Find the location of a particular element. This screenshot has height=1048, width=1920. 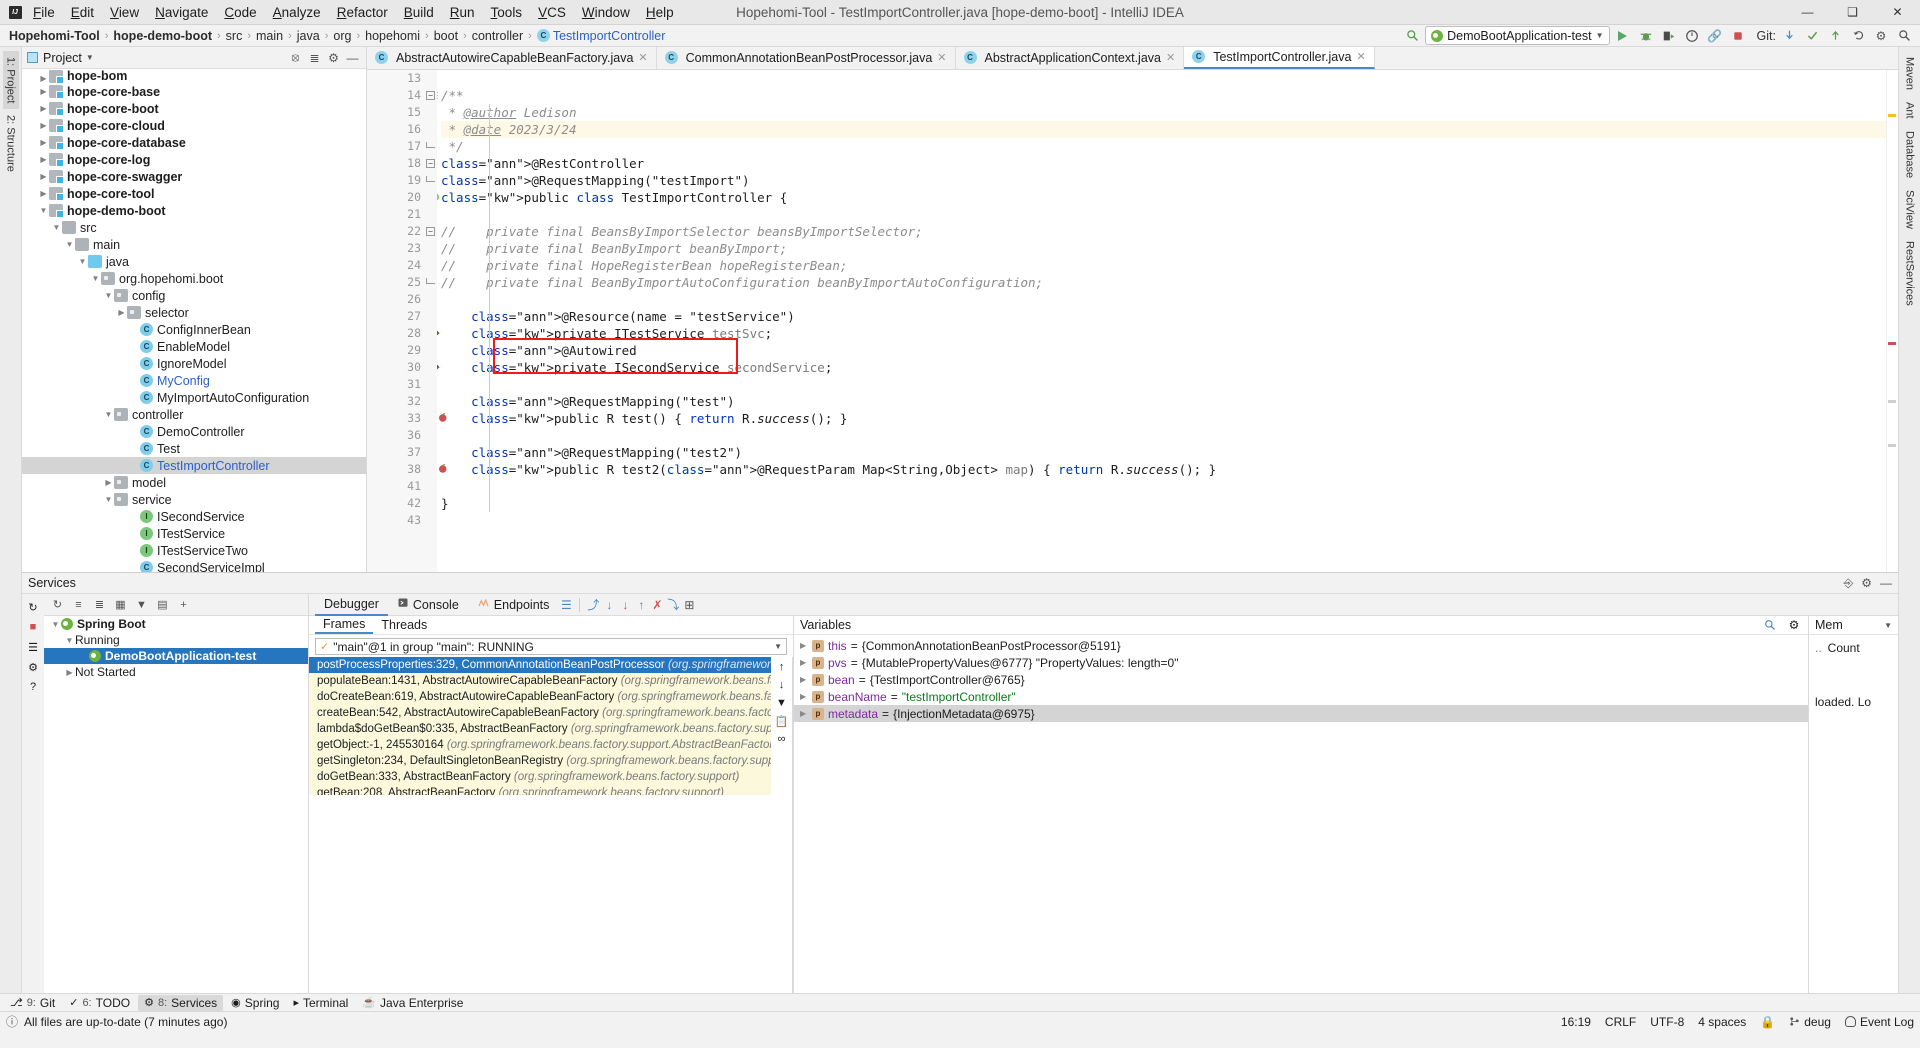

status-encoding: UTF-8 is located at coordinates (1667, 1022).